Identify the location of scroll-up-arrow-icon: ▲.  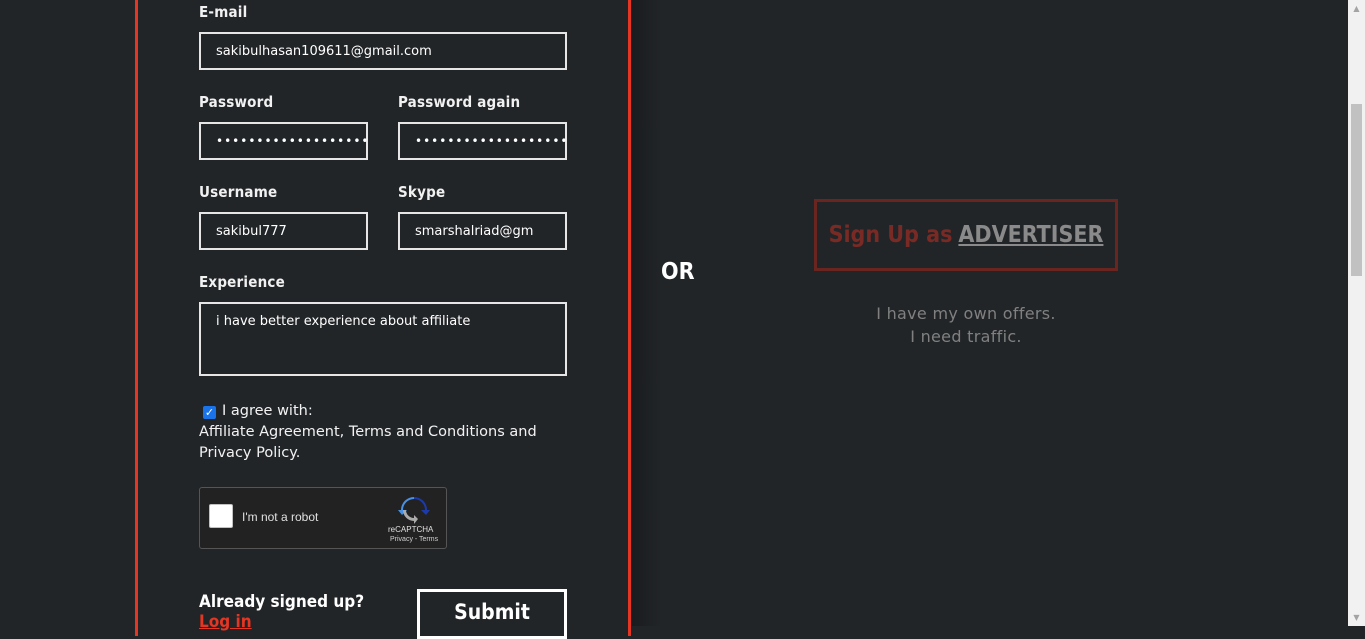
(1356, 8).